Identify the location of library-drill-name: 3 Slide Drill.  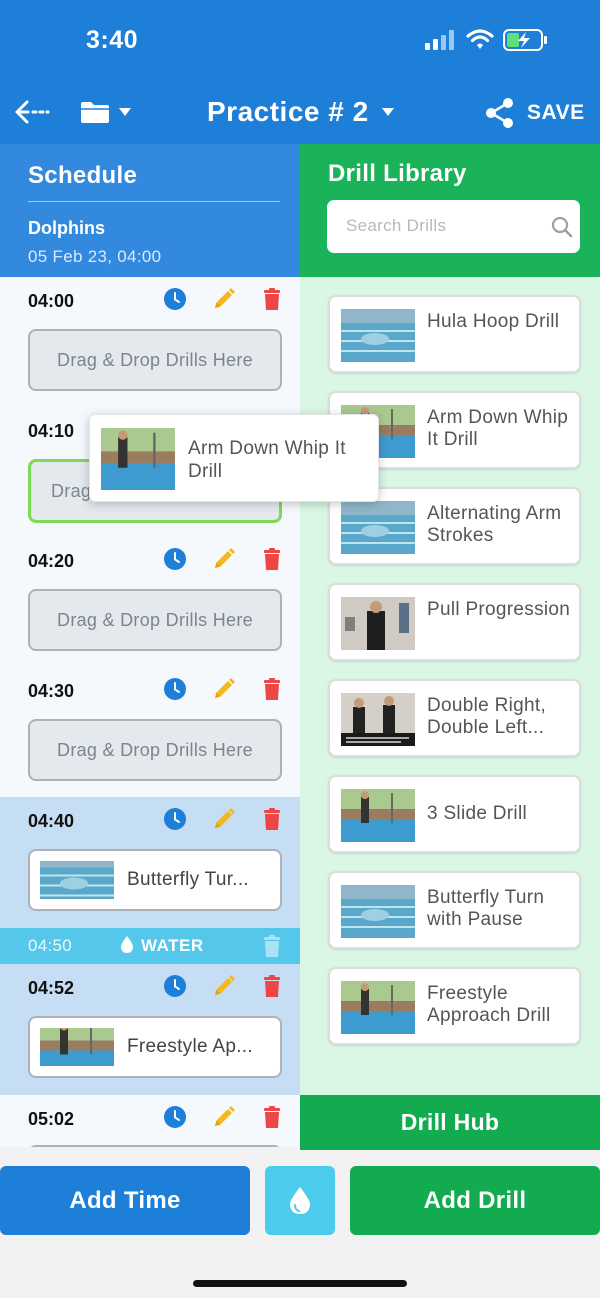
(477, 813).